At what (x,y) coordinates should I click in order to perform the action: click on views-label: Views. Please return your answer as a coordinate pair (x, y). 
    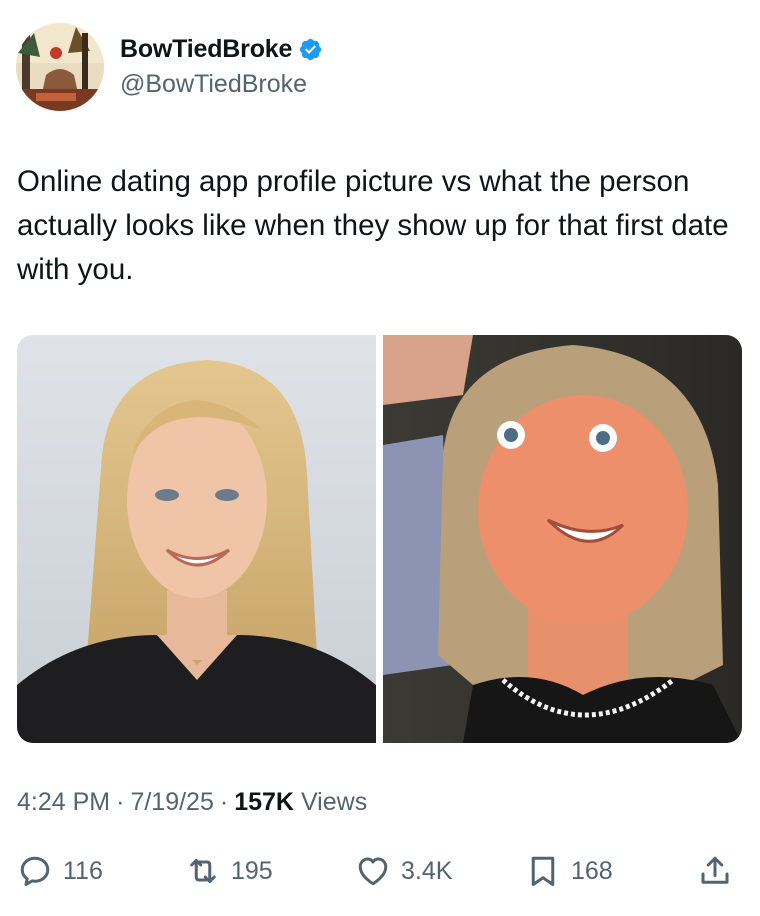
    Looking at the image, I should click on (334, 802).